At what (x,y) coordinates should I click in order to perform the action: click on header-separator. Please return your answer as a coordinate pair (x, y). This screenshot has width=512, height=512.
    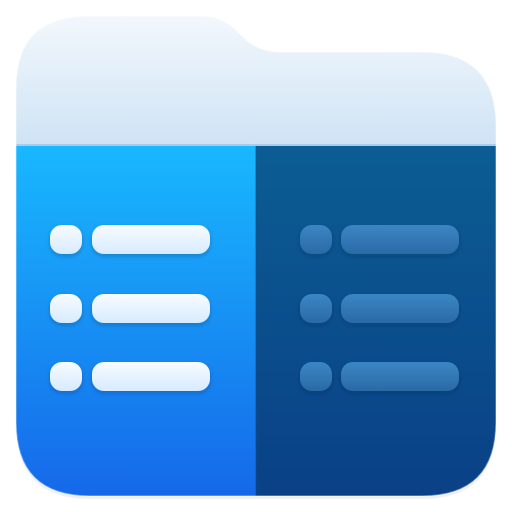
    Looking at the image, I should click on (256, 145).